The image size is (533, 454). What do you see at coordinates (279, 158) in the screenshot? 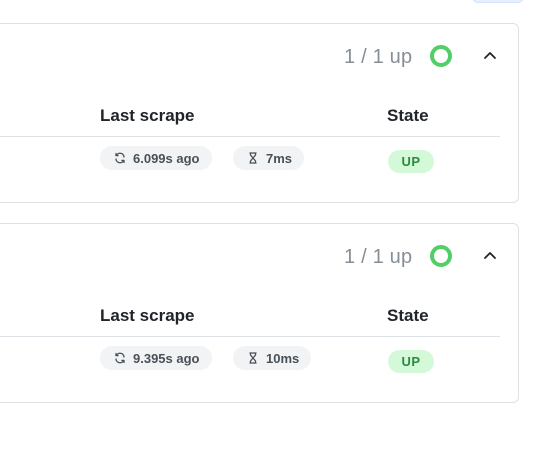
I see `scrape-duration-value: 7ms` at bounding box center [279, 158].